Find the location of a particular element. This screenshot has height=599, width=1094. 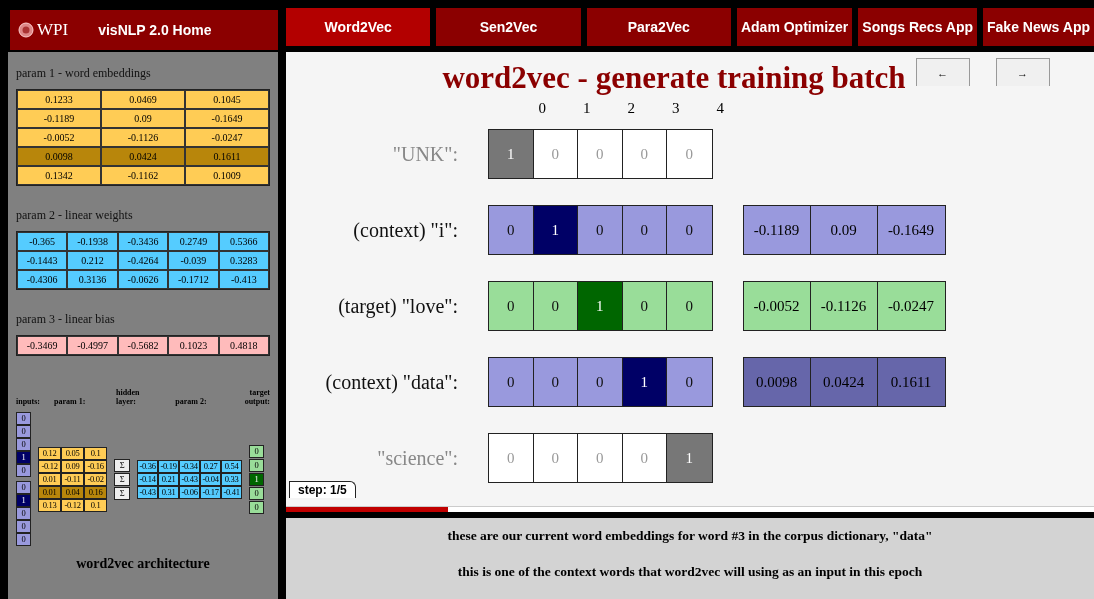

column-index: 1 is located at coordinates (587, 108).